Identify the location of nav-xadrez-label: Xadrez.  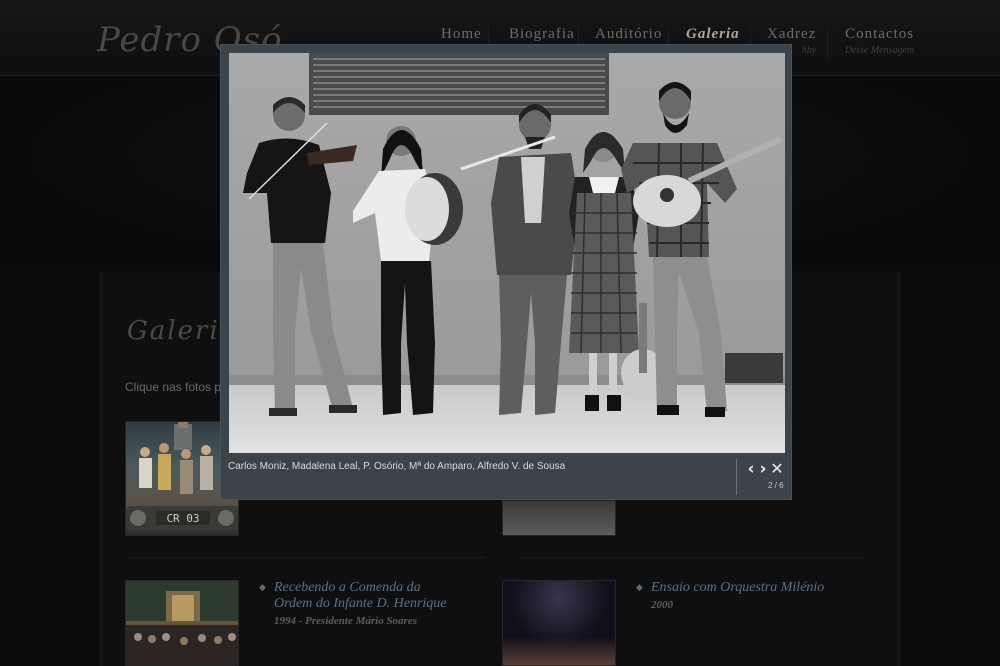
(792, 34).